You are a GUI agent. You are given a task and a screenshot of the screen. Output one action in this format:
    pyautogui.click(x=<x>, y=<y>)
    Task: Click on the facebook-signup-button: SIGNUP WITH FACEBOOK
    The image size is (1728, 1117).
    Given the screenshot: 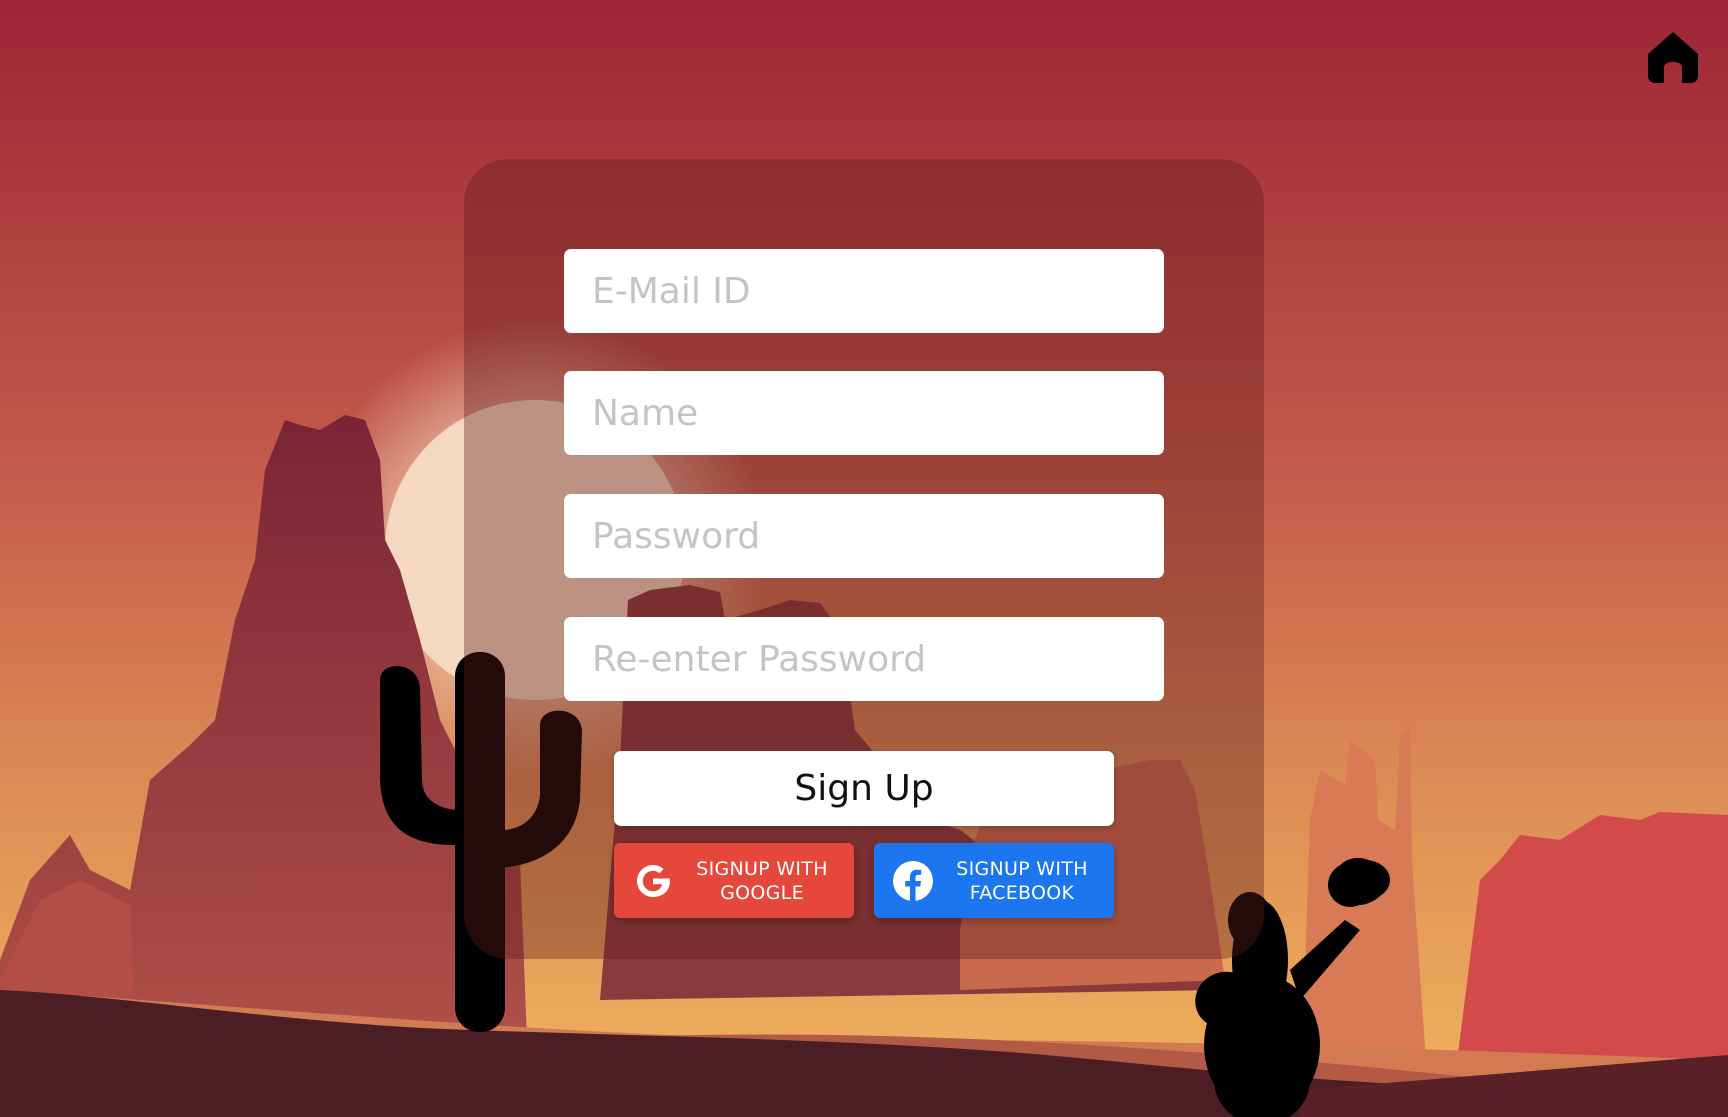 What is the action you would take?
    pyautogui.click(x=994, y=880)
    